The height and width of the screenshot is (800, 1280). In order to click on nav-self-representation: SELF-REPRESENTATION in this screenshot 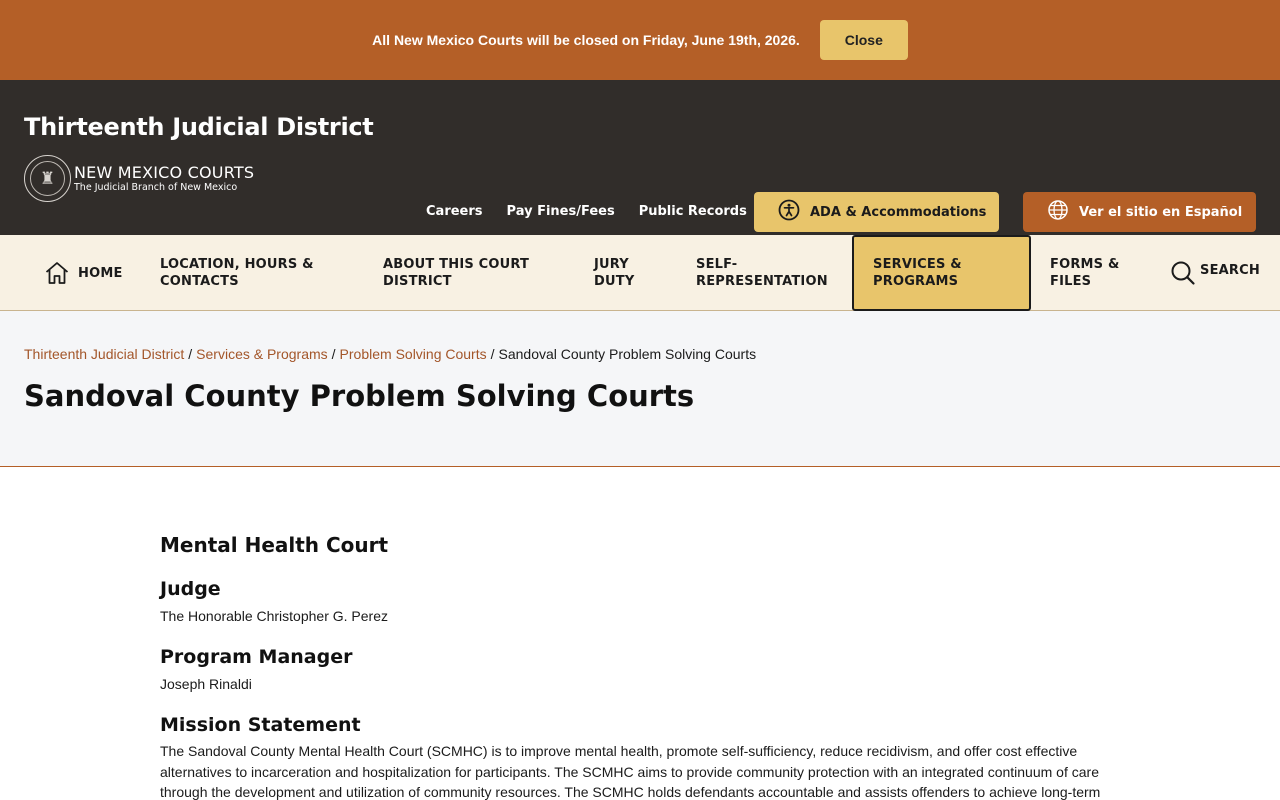, I will do `click(766, 273)`.